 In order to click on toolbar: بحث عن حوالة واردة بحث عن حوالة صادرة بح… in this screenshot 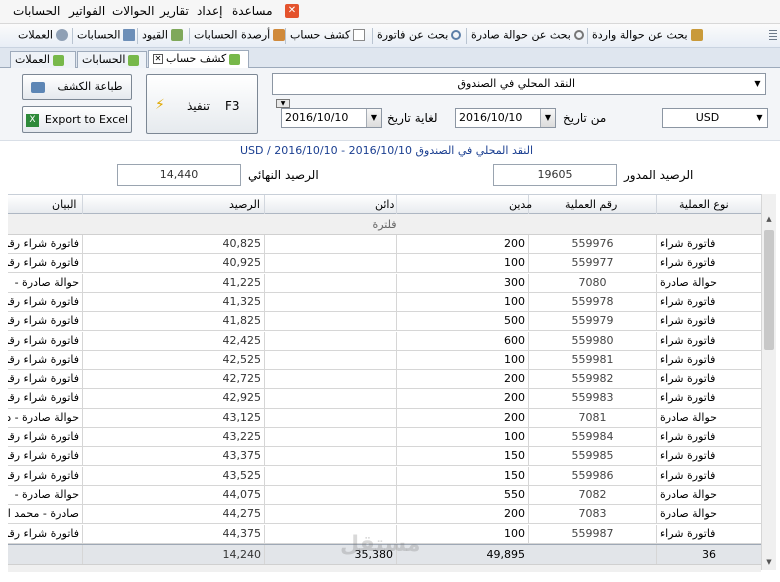, I will do `click(390, 36)`.